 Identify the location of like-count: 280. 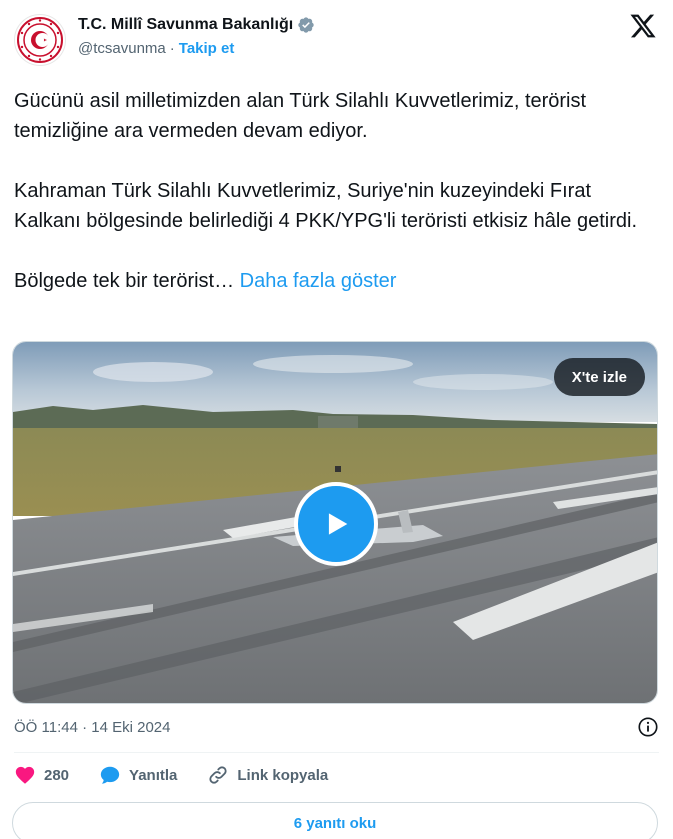
(57, 775).